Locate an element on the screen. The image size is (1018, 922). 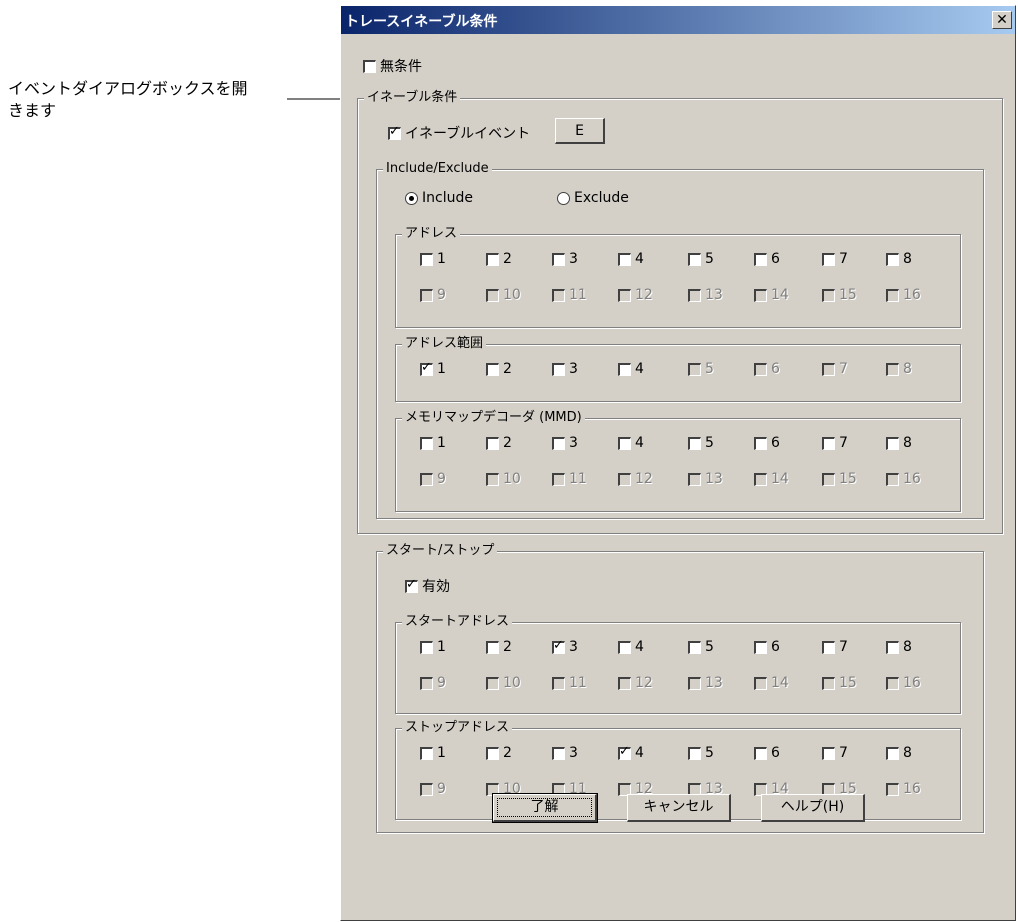
mmd-checkbox-1-box is located at coordinates (426, 443).